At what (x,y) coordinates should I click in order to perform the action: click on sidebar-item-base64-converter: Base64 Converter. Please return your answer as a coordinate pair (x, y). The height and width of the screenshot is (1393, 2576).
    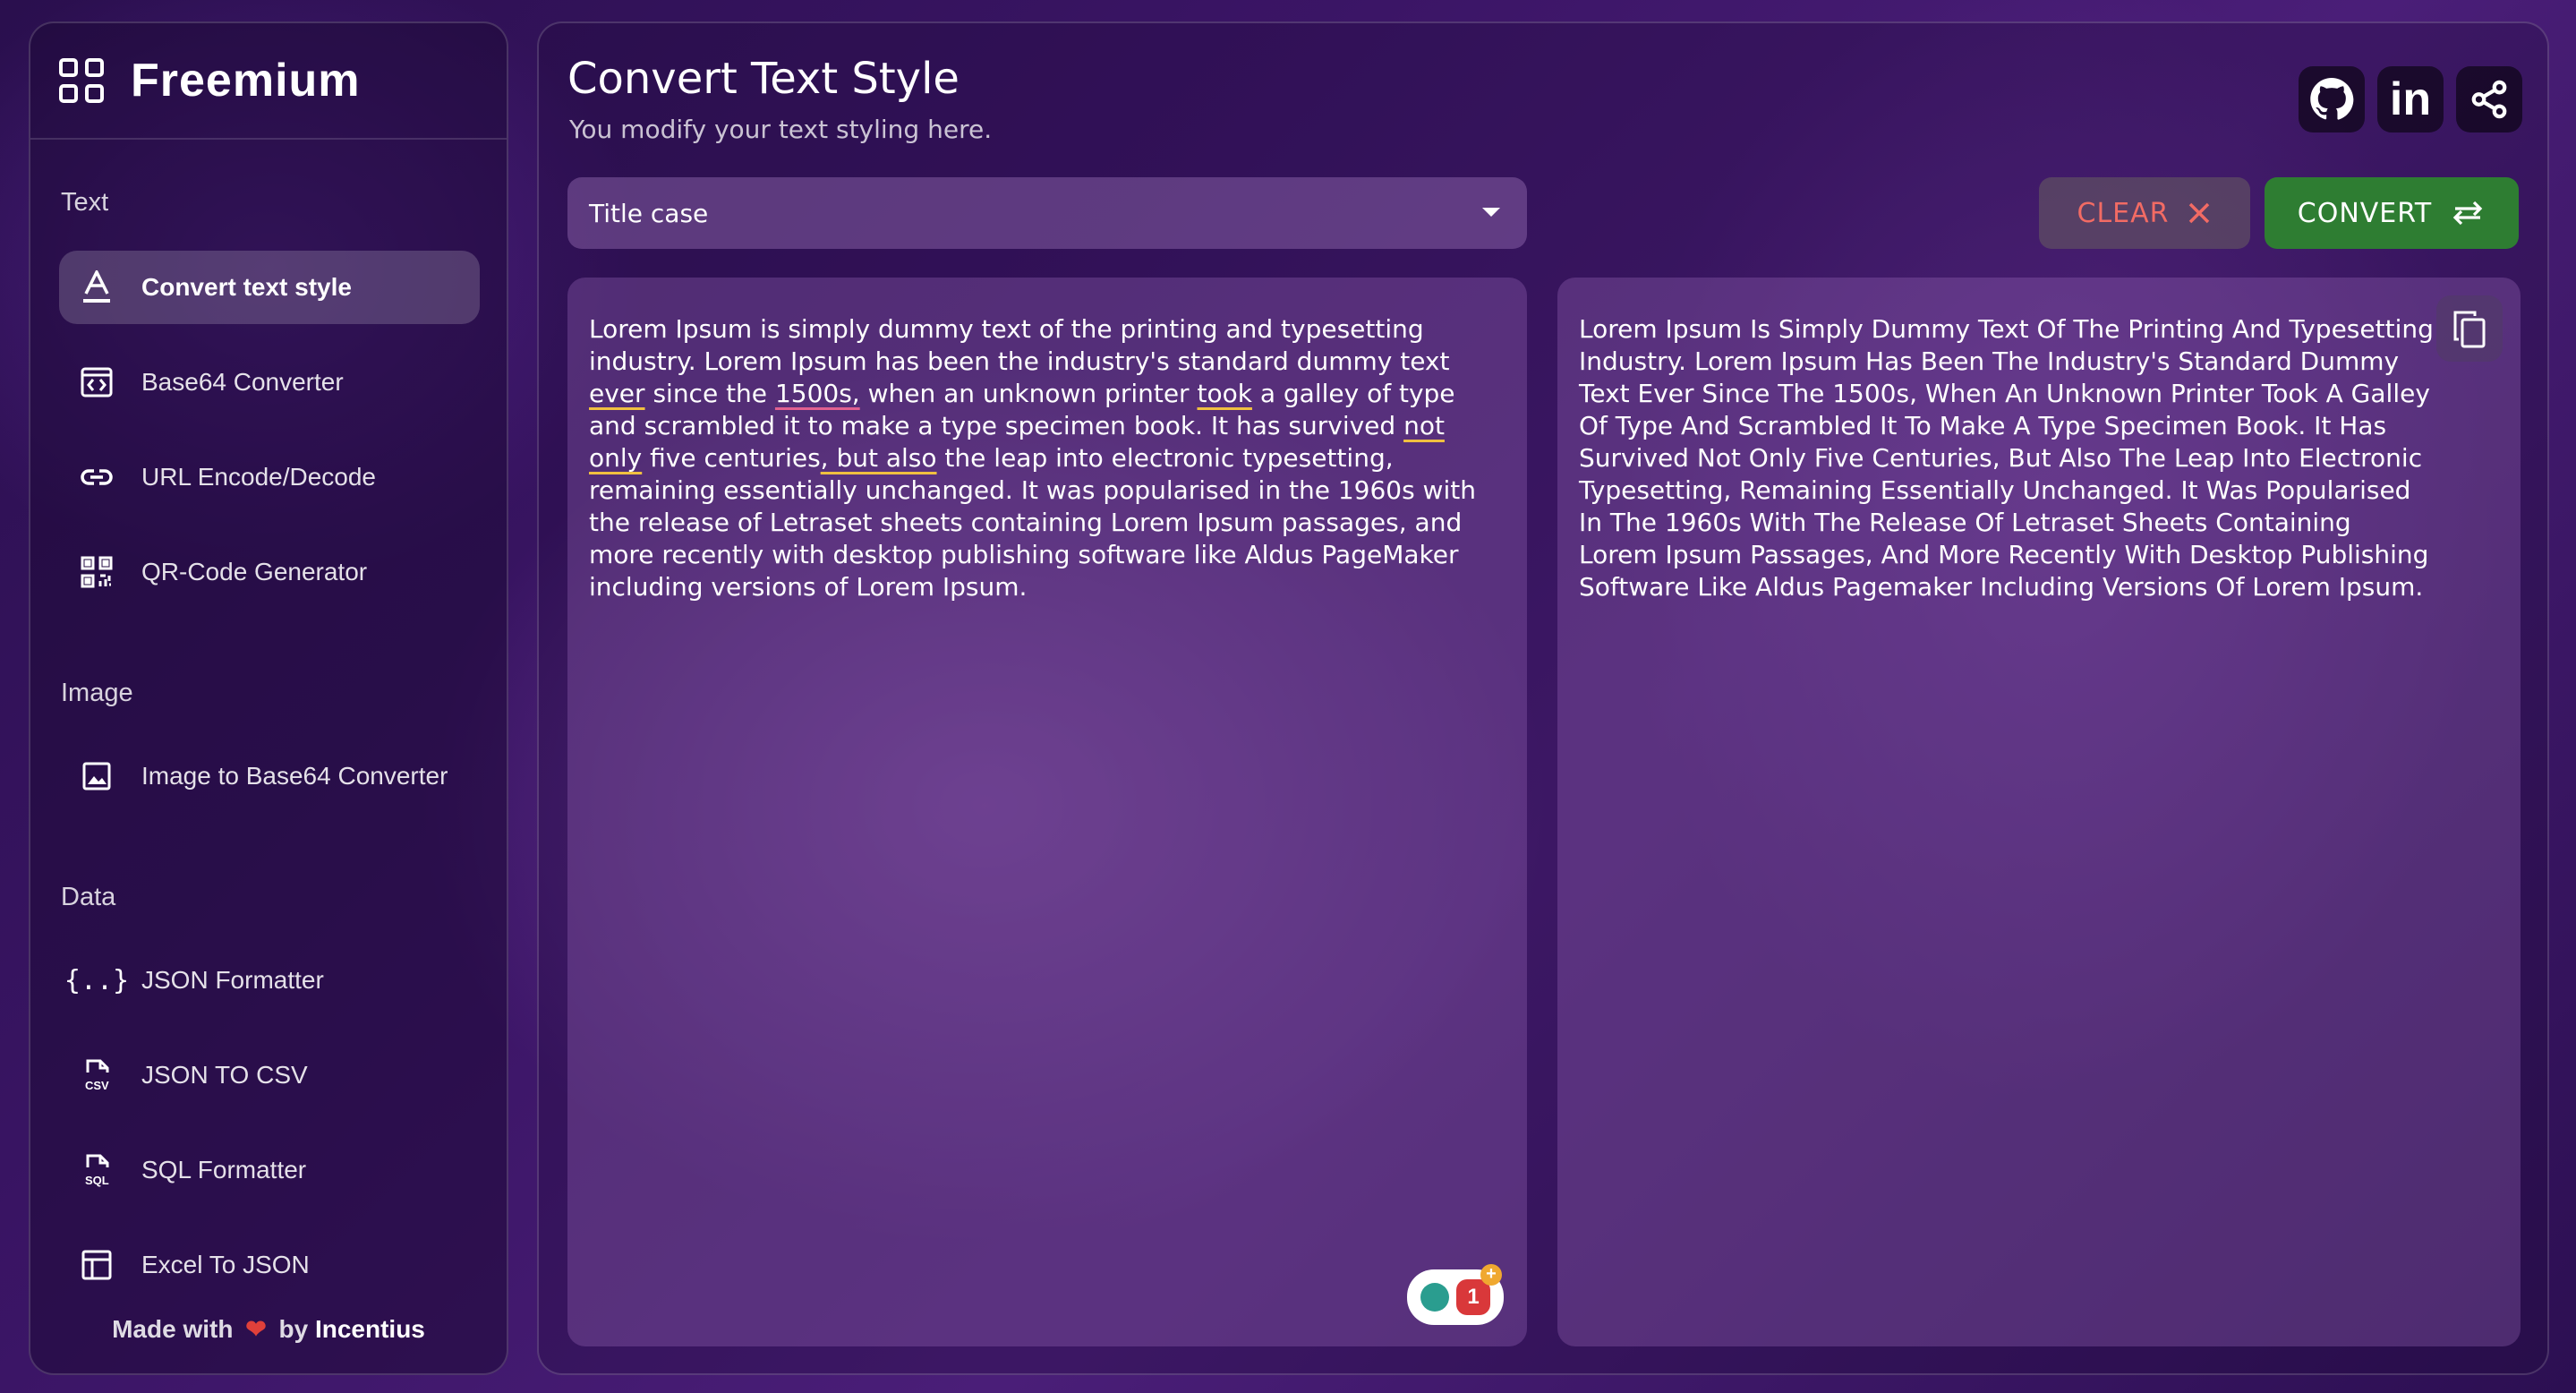
    Looking at the image, I should click on (269, 382).